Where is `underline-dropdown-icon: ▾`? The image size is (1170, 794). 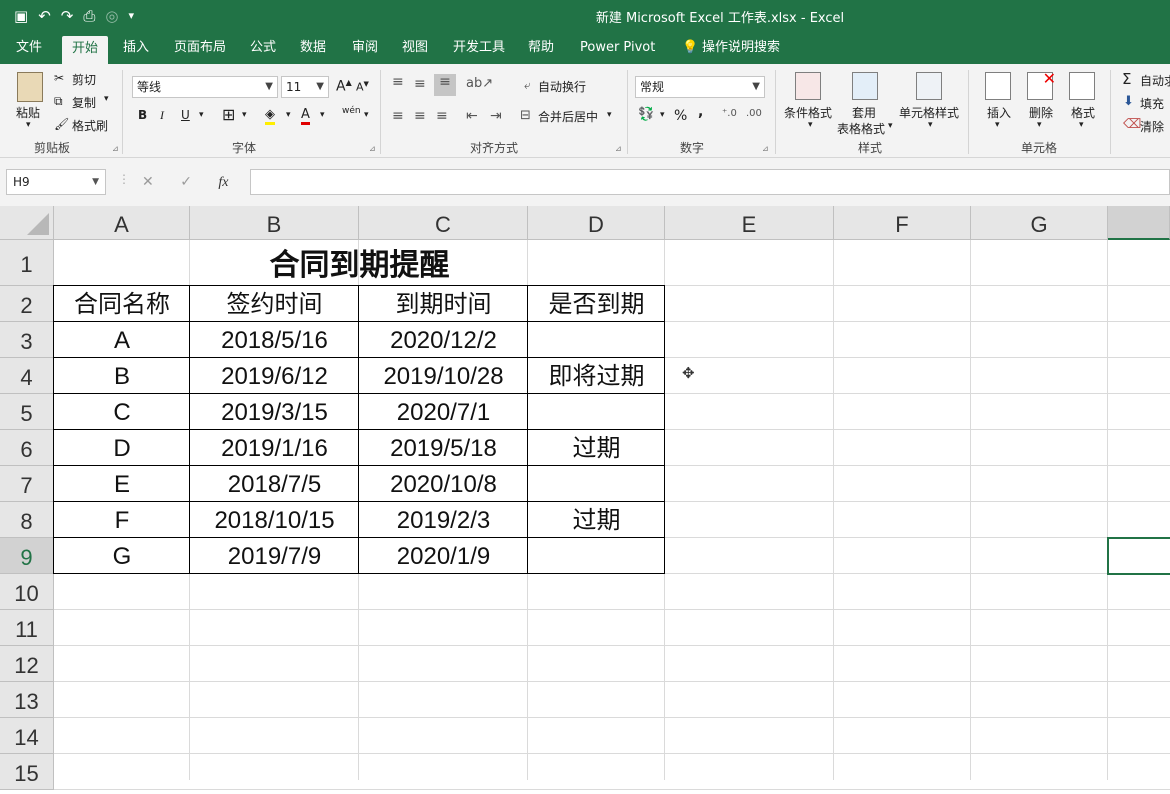
underline-dropdown-icon: ▾ is located at coordinates (201, 115).